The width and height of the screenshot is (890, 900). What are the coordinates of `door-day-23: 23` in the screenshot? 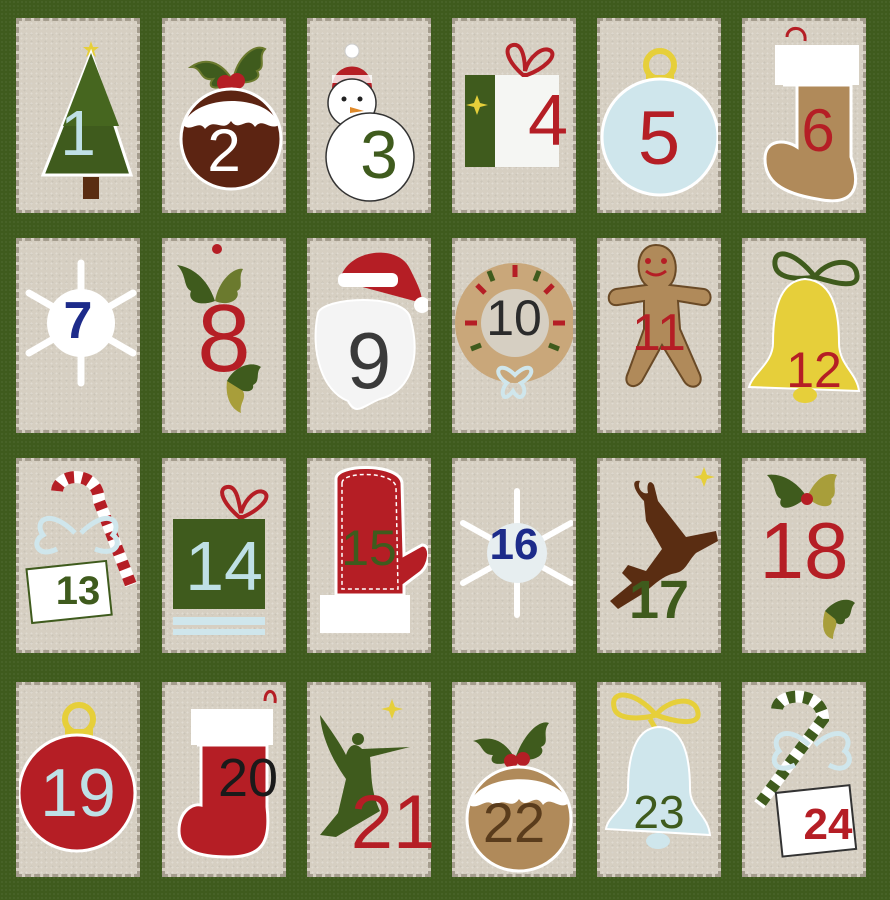 It's located at (659, 779).